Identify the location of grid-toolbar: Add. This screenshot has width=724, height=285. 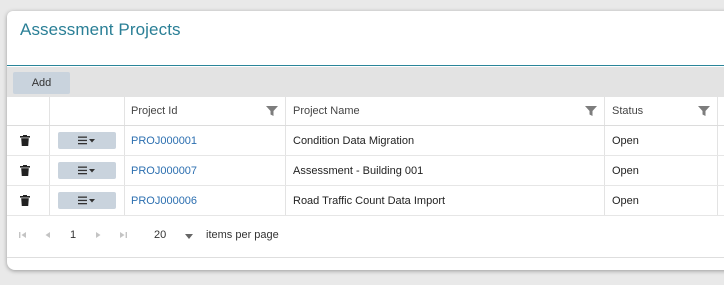
(365, 82).